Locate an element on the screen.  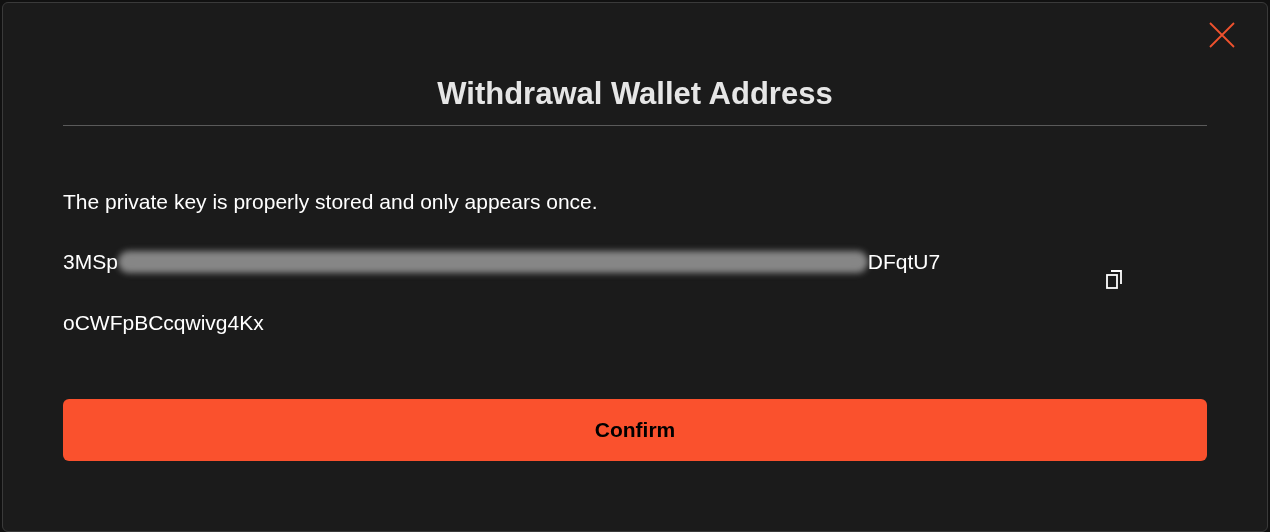
dialog-title: Withdrawal Wallet Address is located at coordinates (635, 94).